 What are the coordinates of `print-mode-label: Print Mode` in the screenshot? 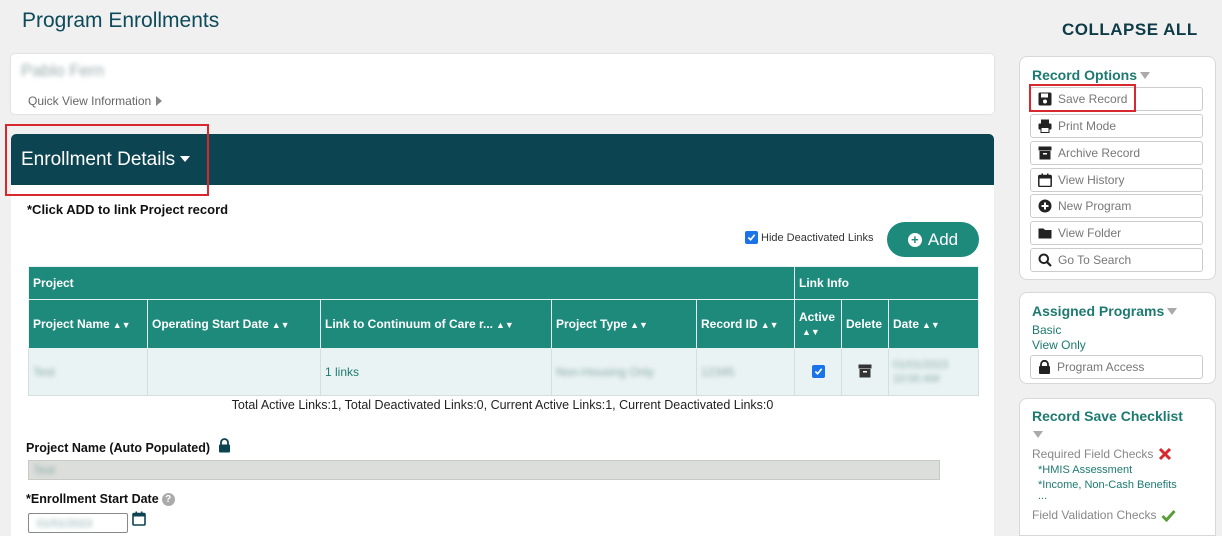 It's located at (1087, 126).